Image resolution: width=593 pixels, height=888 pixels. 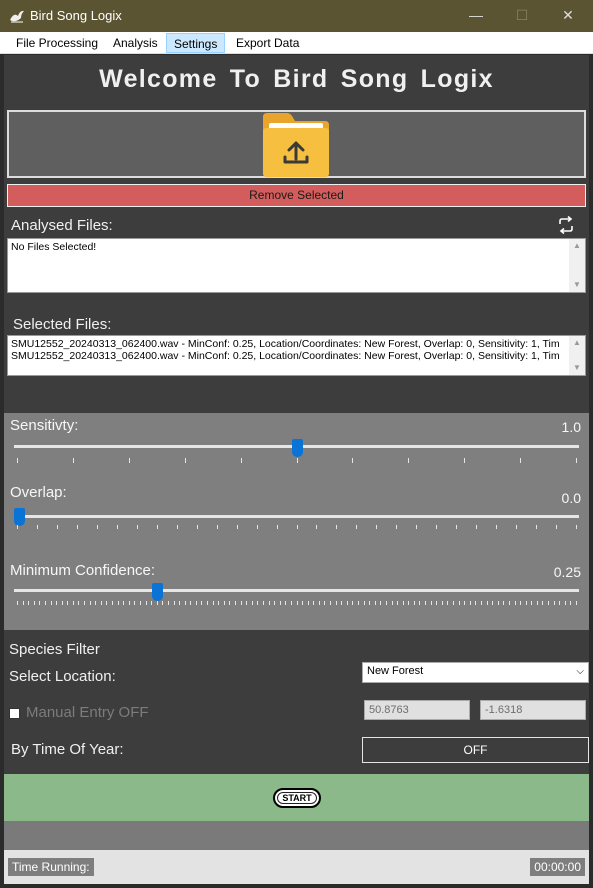 What do you see at coordinates (62, 324) in the screenshot?
I see `selected-files-label: Selected Files:` at bounding box center [62, 324].